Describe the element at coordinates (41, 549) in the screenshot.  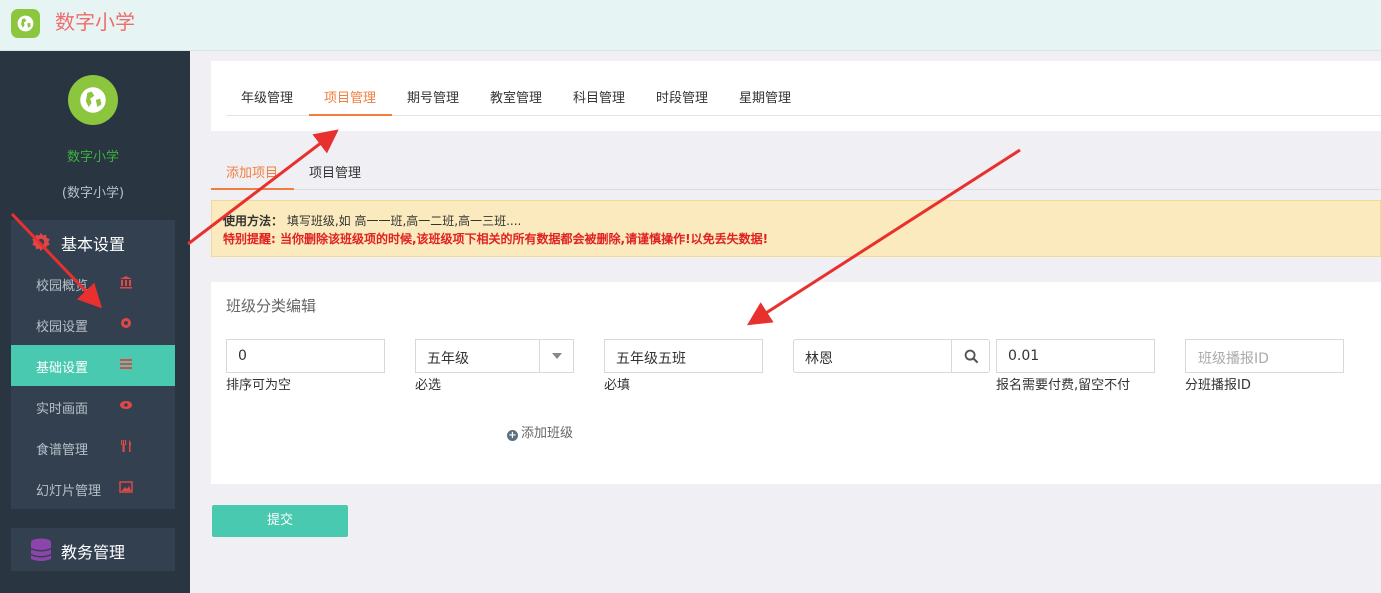
I see `database-icon` at that location.